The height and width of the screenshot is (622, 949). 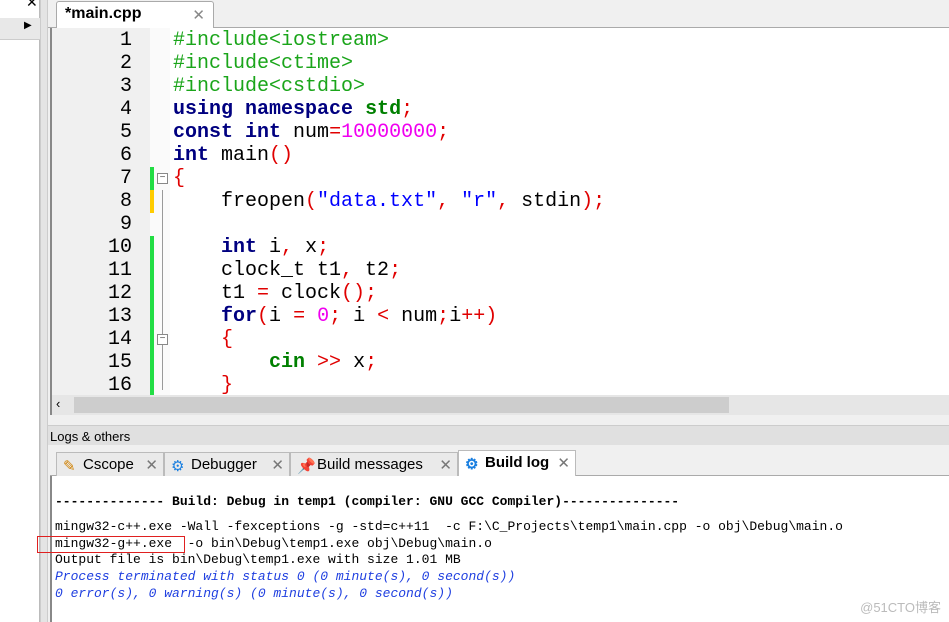 I want to click on management-tabbar, so click(x=20, y=29).